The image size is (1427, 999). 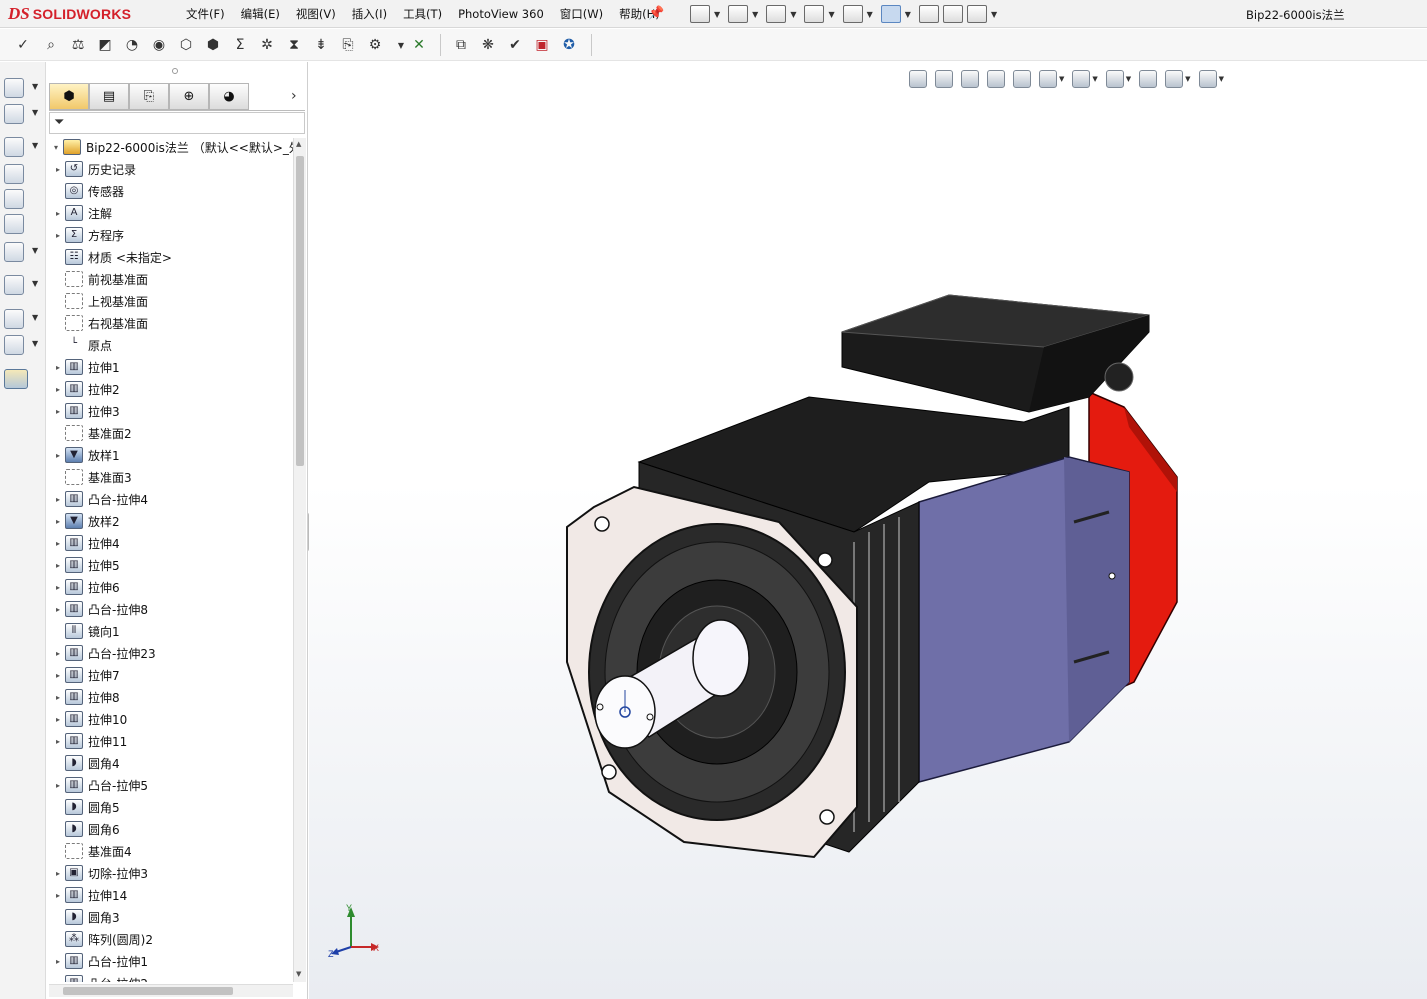 What do you see at coordinates (89, 433) in the screenshot?
I see `feature-tree-item: 基准面2` at bounding box center [89, 433].